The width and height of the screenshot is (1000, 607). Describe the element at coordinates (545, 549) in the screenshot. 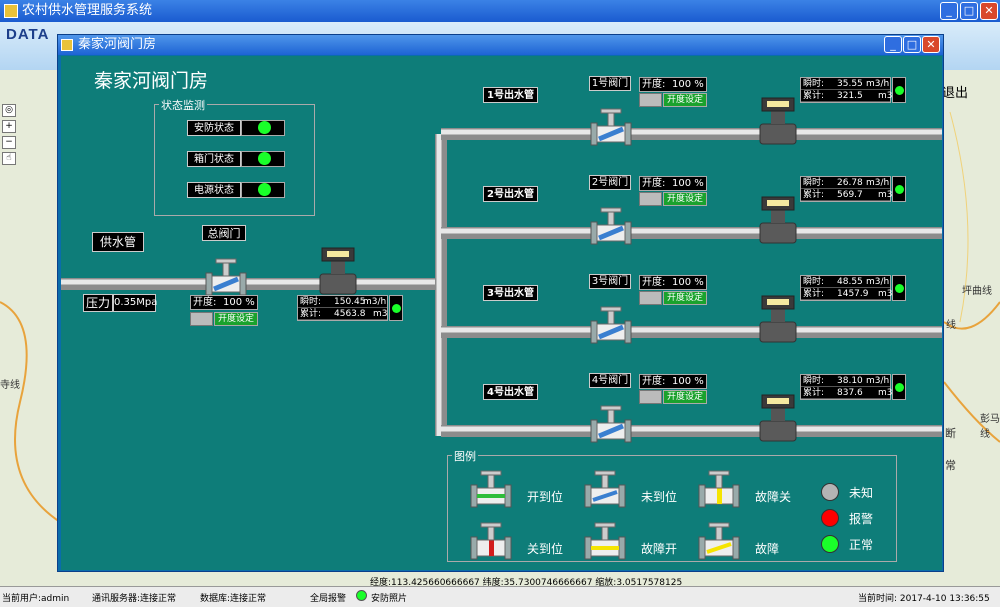

I see `legend-label: 关到位` at that location.